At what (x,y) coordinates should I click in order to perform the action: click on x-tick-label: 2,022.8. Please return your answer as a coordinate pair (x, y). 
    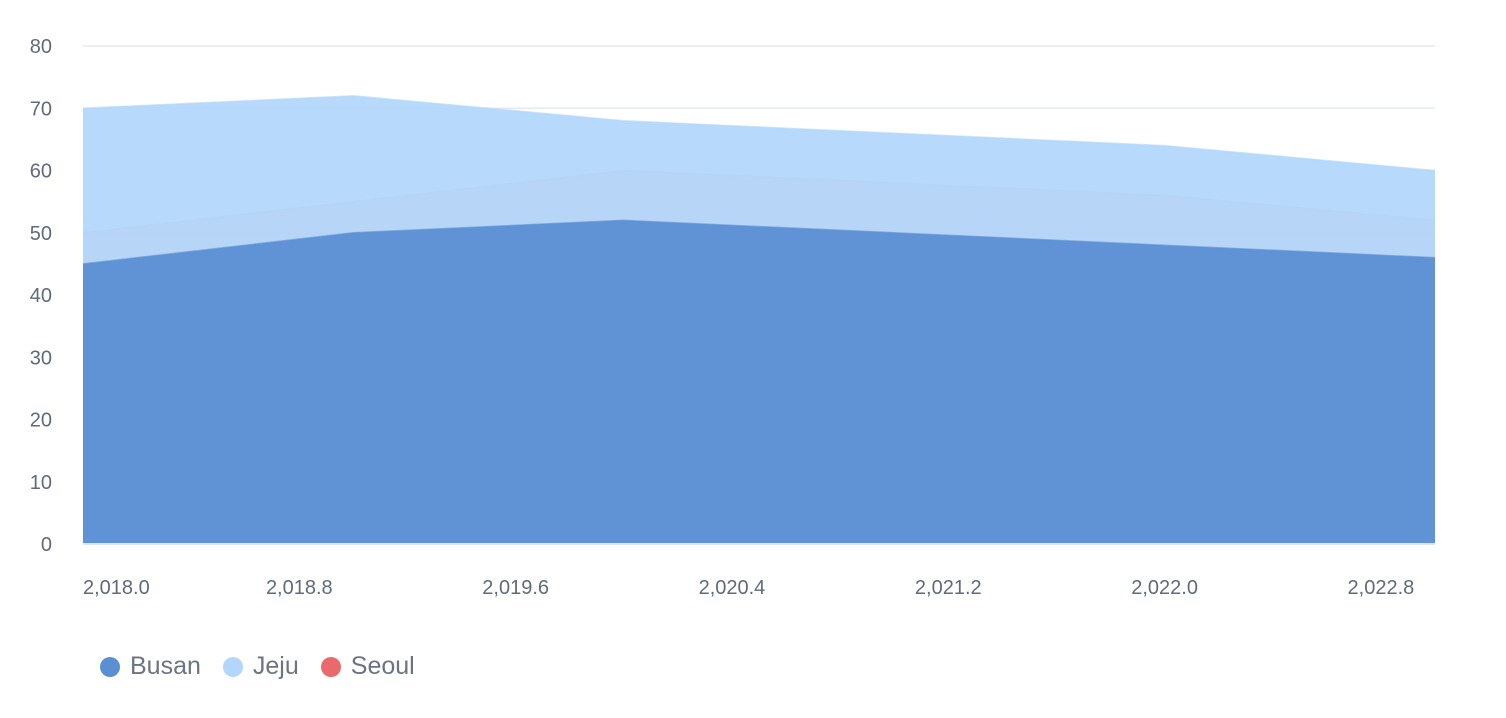
    Looking at the image, I should click on (1381, 588).